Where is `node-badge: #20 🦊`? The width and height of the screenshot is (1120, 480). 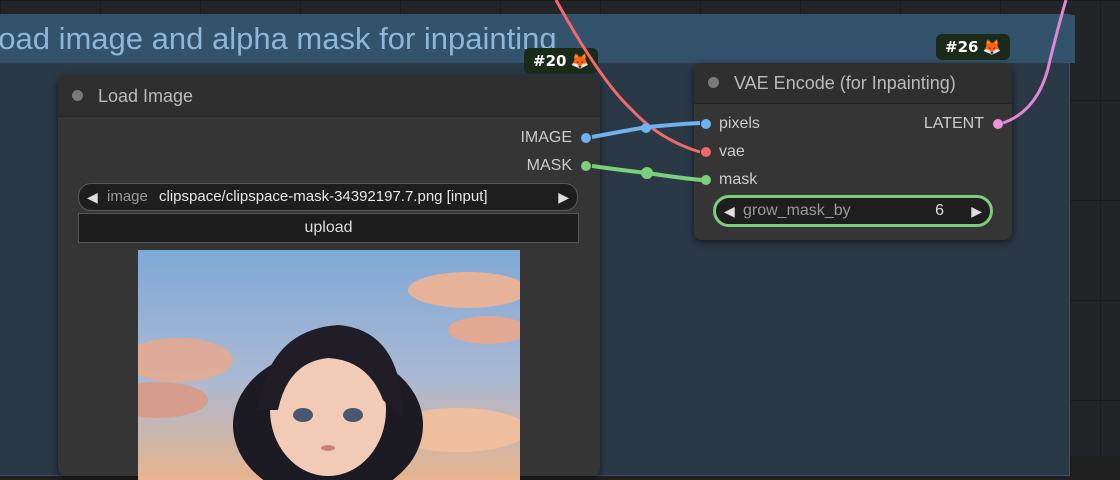
node-badge: #20 🦊 is located at coordinates (561, 61).